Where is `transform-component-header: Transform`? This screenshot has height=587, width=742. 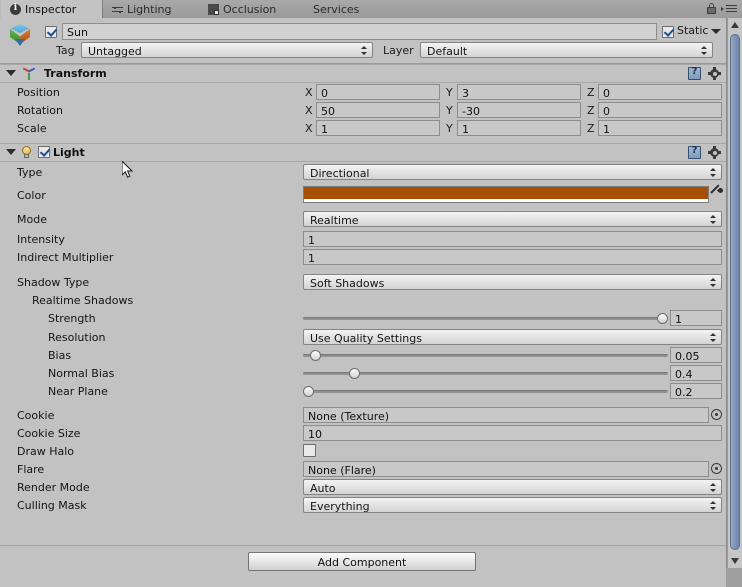 transform-component-header: Transform is located at coordinates (363, 73).